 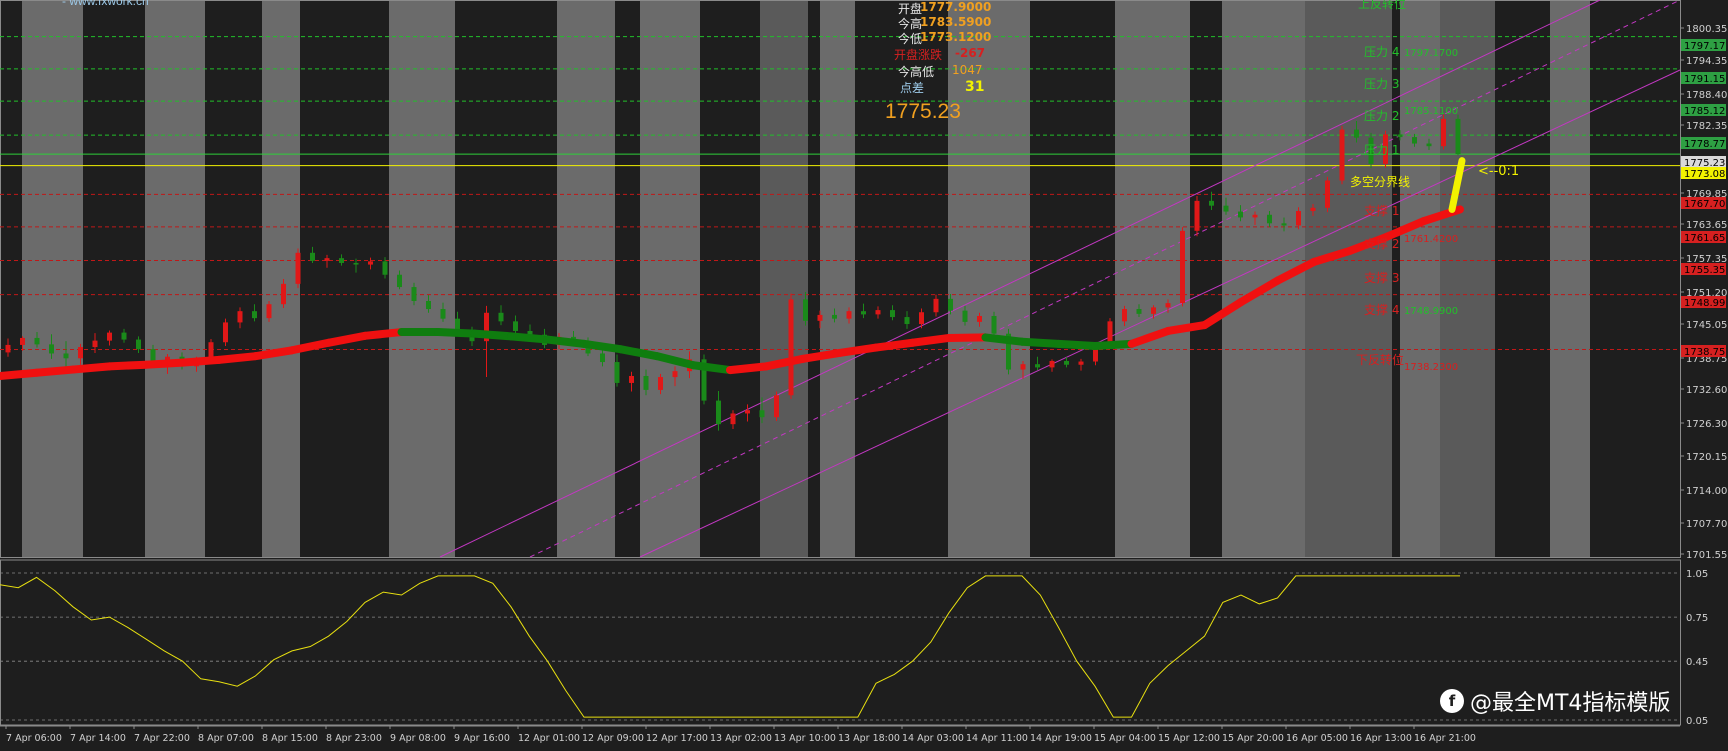 What do you see at coordinates (805, 738) in the screenshot?
I see `time-axis-label: 13 Apr 10:00` at bounding box center [805, 738].